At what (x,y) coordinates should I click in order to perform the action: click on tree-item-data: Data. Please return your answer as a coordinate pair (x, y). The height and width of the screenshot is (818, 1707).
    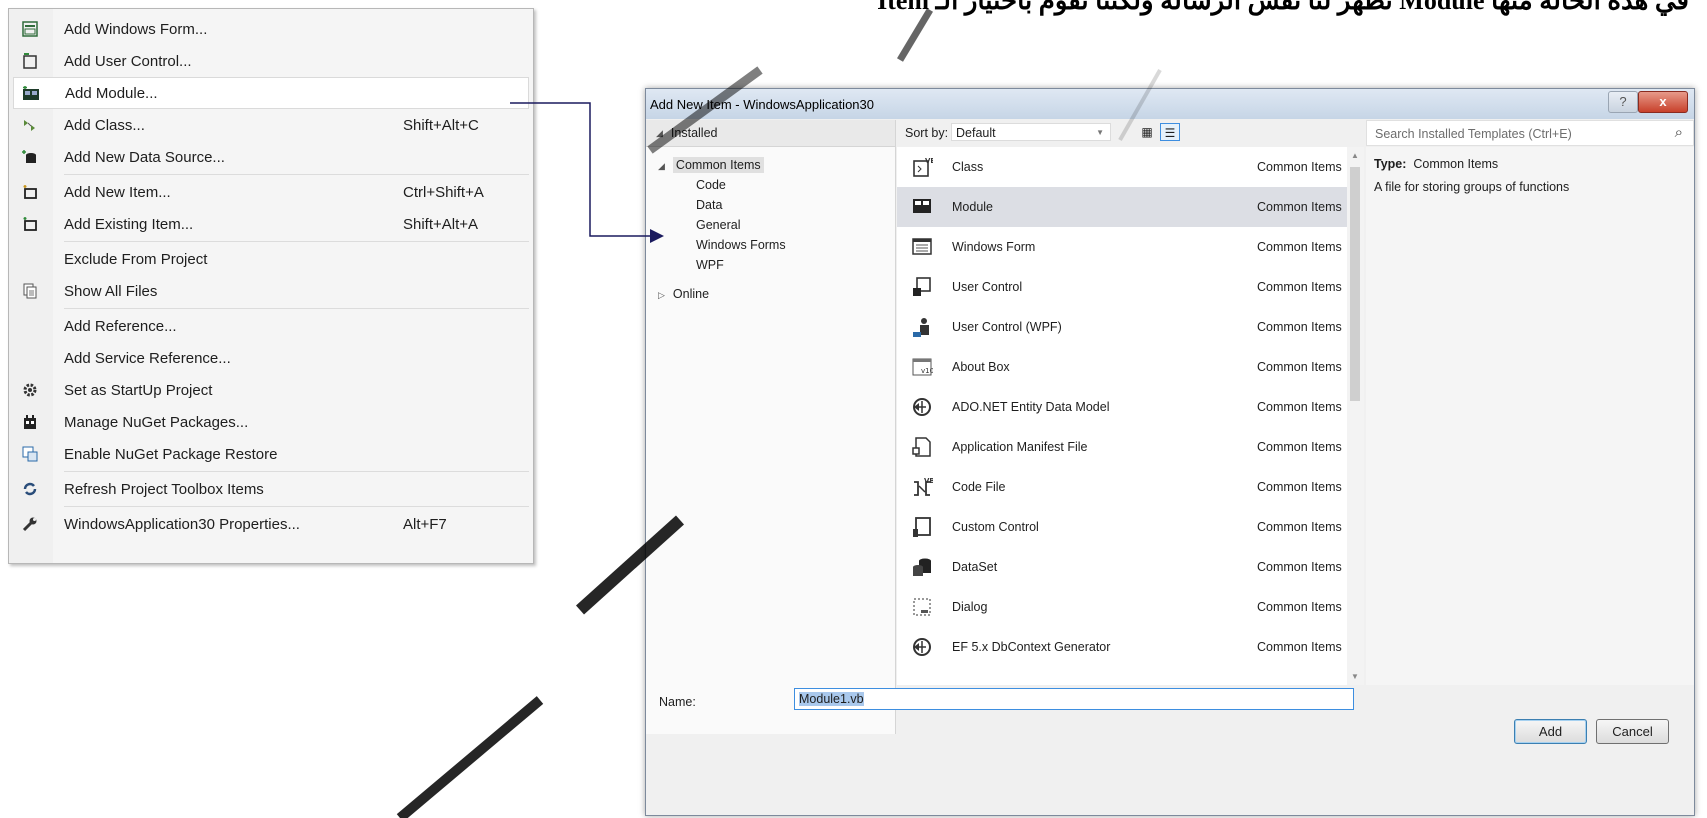
    Looking at the image, I should click on (709, 205).